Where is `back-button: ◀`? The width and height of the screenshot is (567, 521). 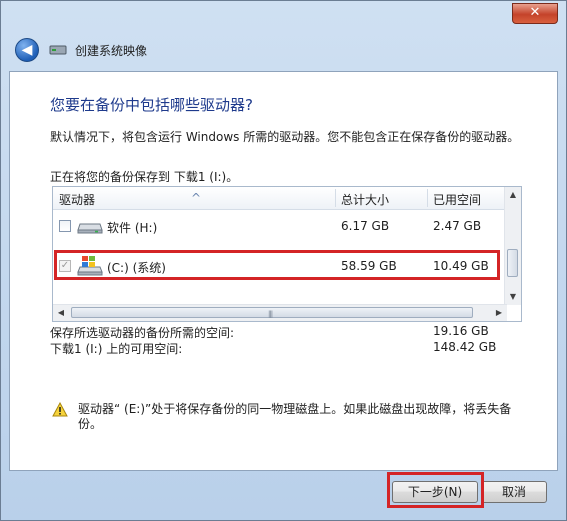
back-button: ◀ is located at coordinates (27, 50).